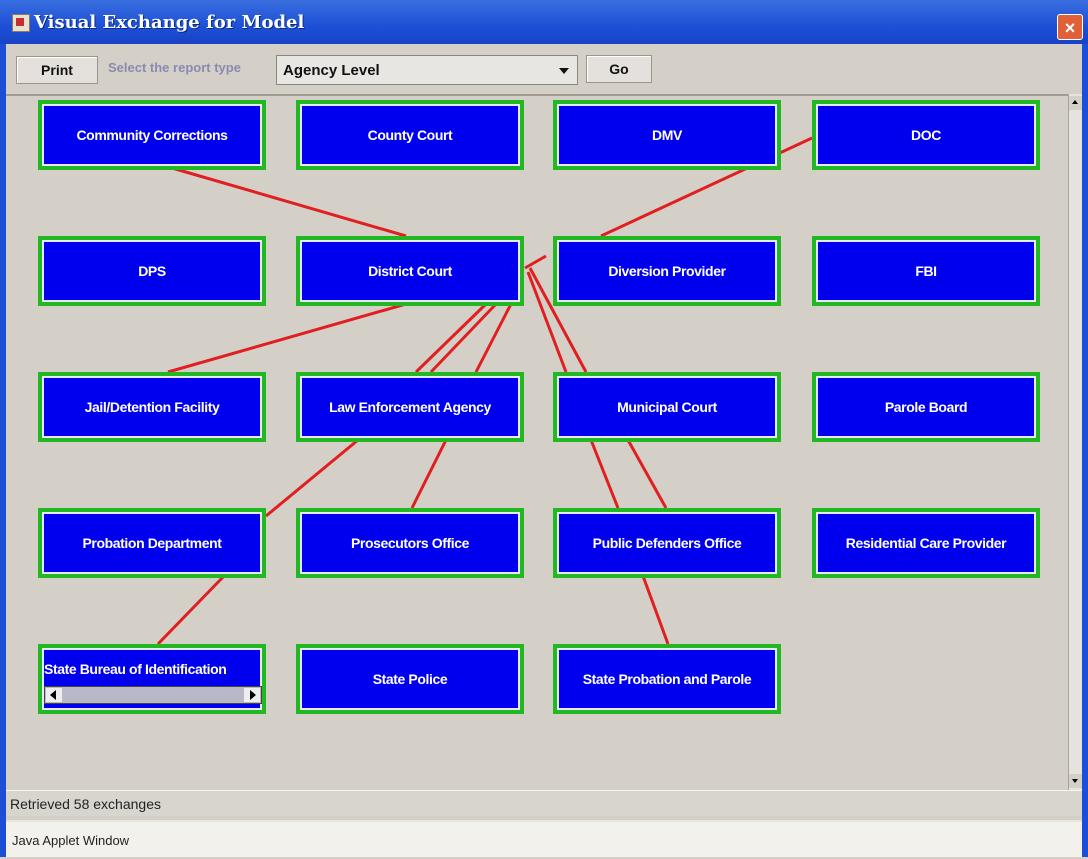 This screenshot has height=859, width=1088. What do you see at coordinates (667, 135) in the screenshot?
I see `agency-node-dmv: DMV` at bounding box center [667, 135].